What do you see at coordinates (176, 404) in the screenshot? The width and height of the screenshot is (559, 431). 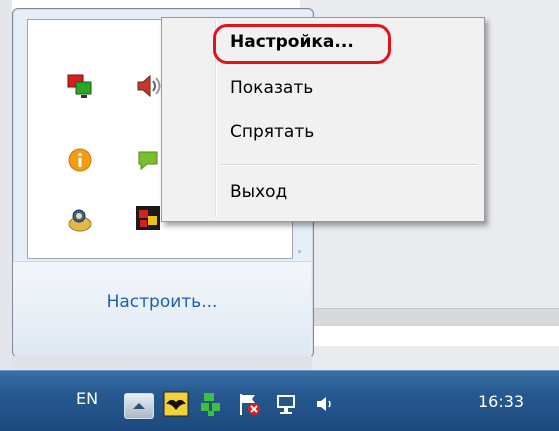 I see `bat-icon` at bounding box center [176, 404].